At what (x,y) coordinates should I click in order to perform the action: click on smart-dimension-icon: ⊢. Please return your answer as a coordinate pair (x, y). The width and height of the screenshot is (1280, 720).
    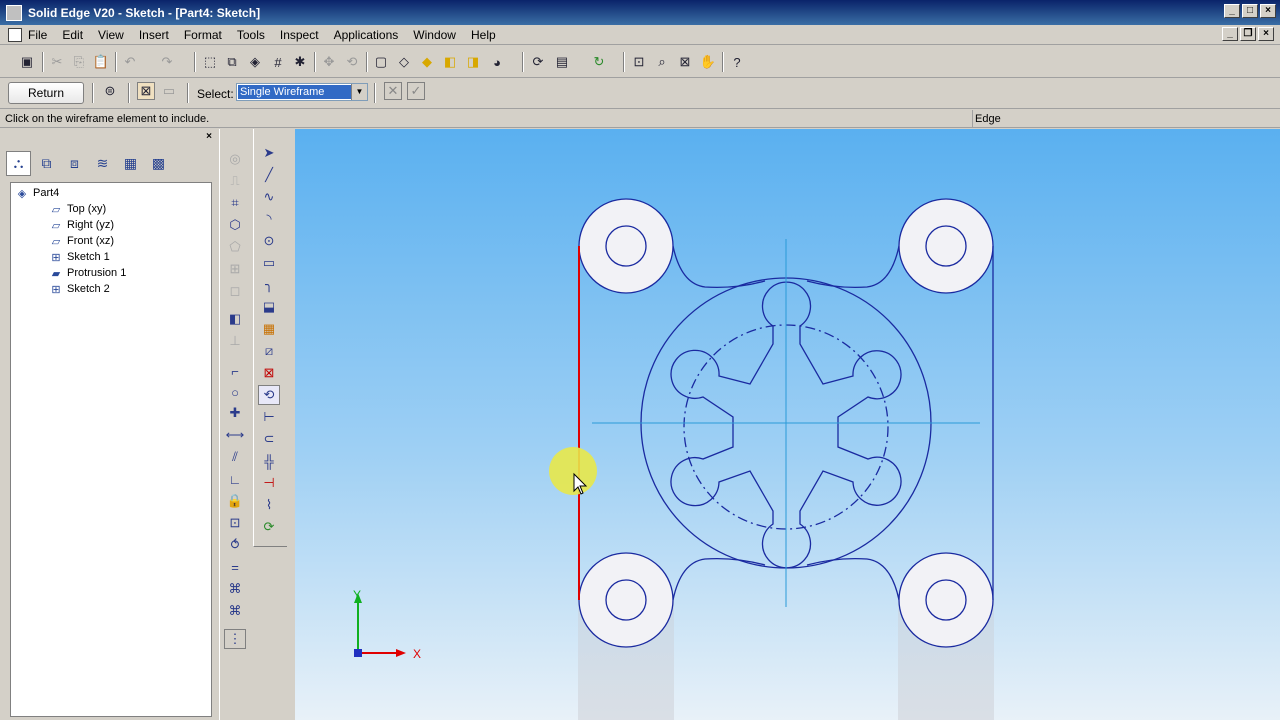
    Looking at the image, I should click on (269, 417).